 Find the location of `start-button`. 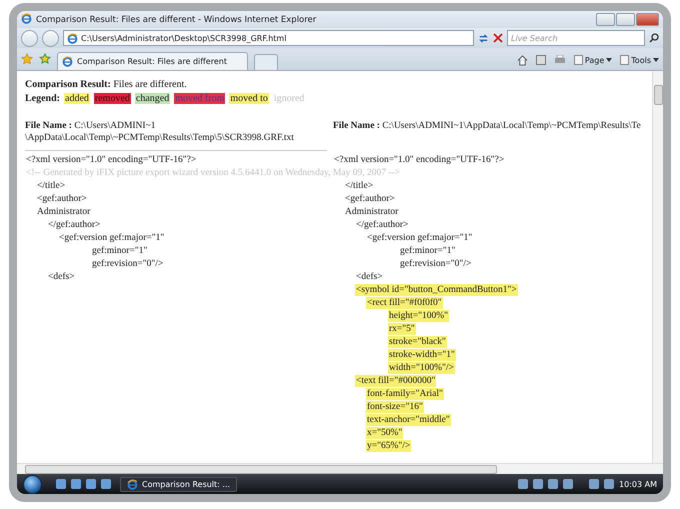

start-button is located at coordinates (32, 484).